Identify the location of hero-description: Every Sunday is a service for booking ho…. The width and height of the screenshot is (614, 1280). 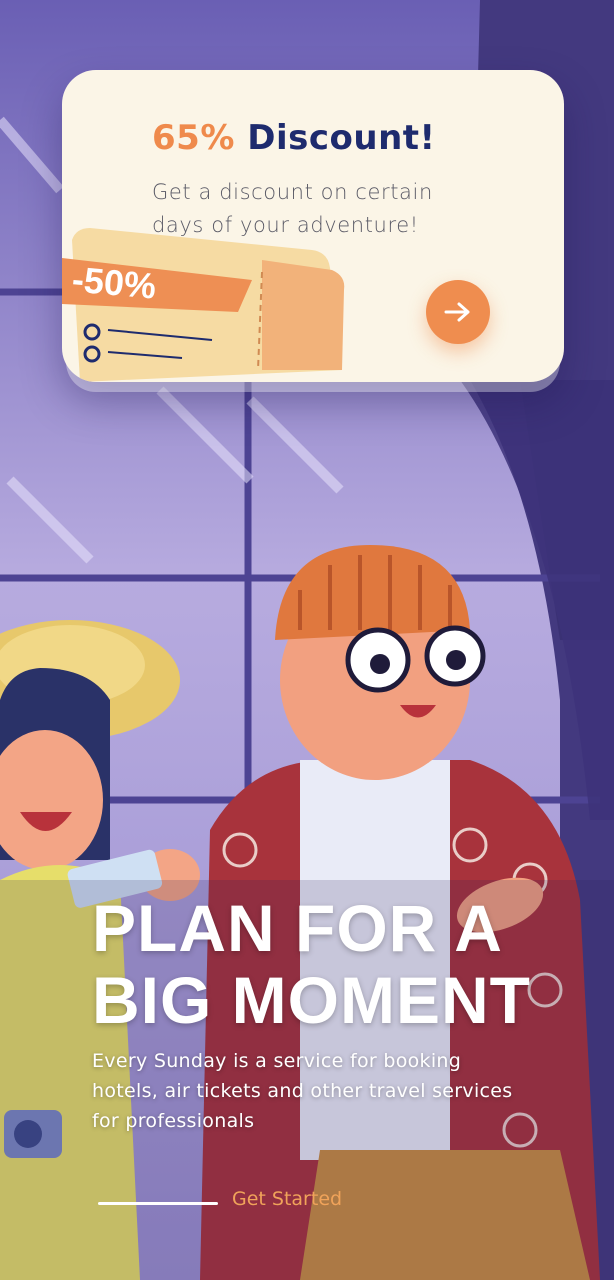
(302, 1091).